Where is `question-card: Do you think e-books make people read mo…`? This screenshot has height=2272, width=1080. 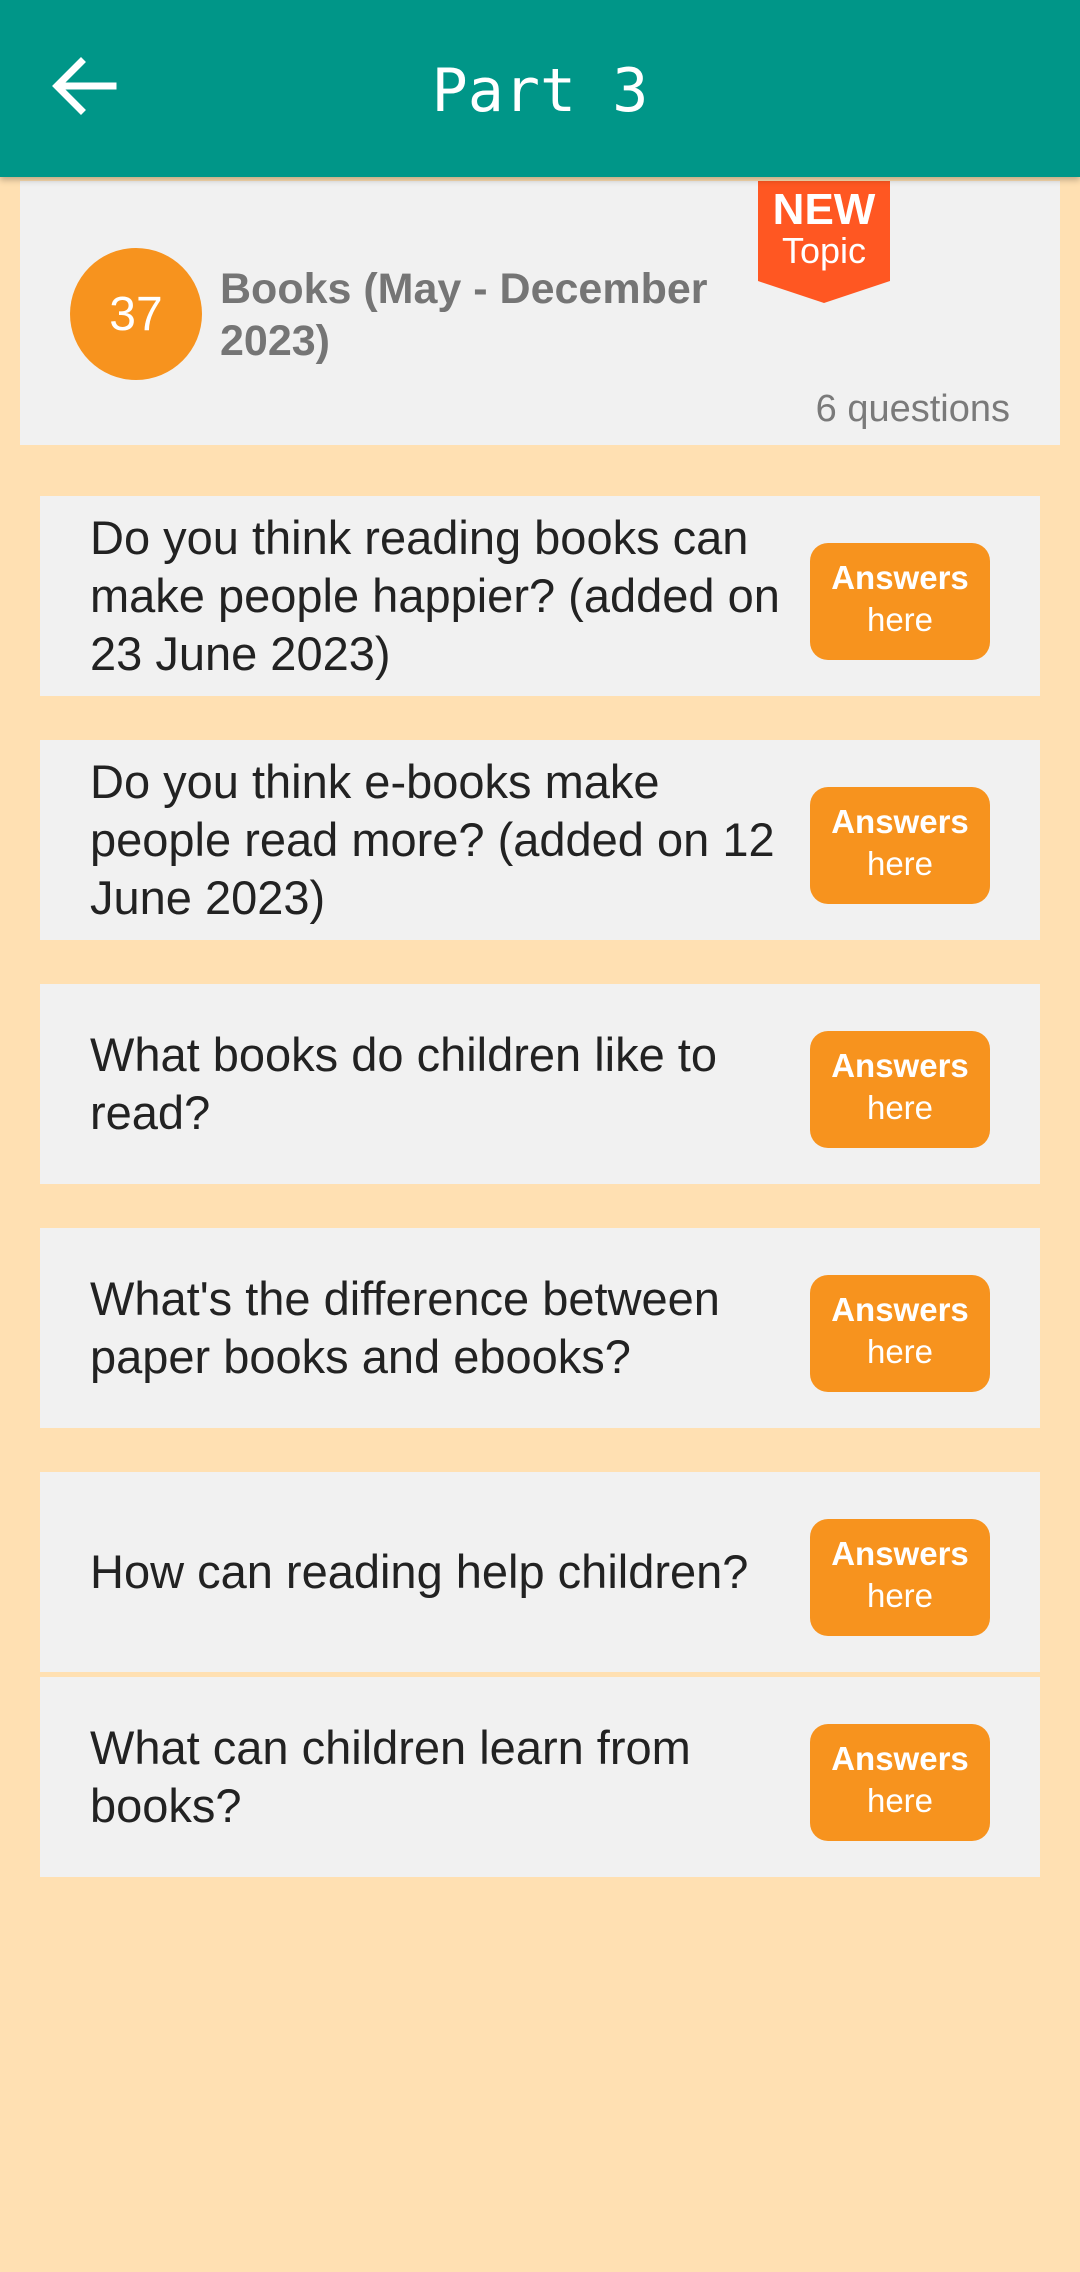
question-card: Do you think e-books make people read mo… is located at coordinates (540, 840).